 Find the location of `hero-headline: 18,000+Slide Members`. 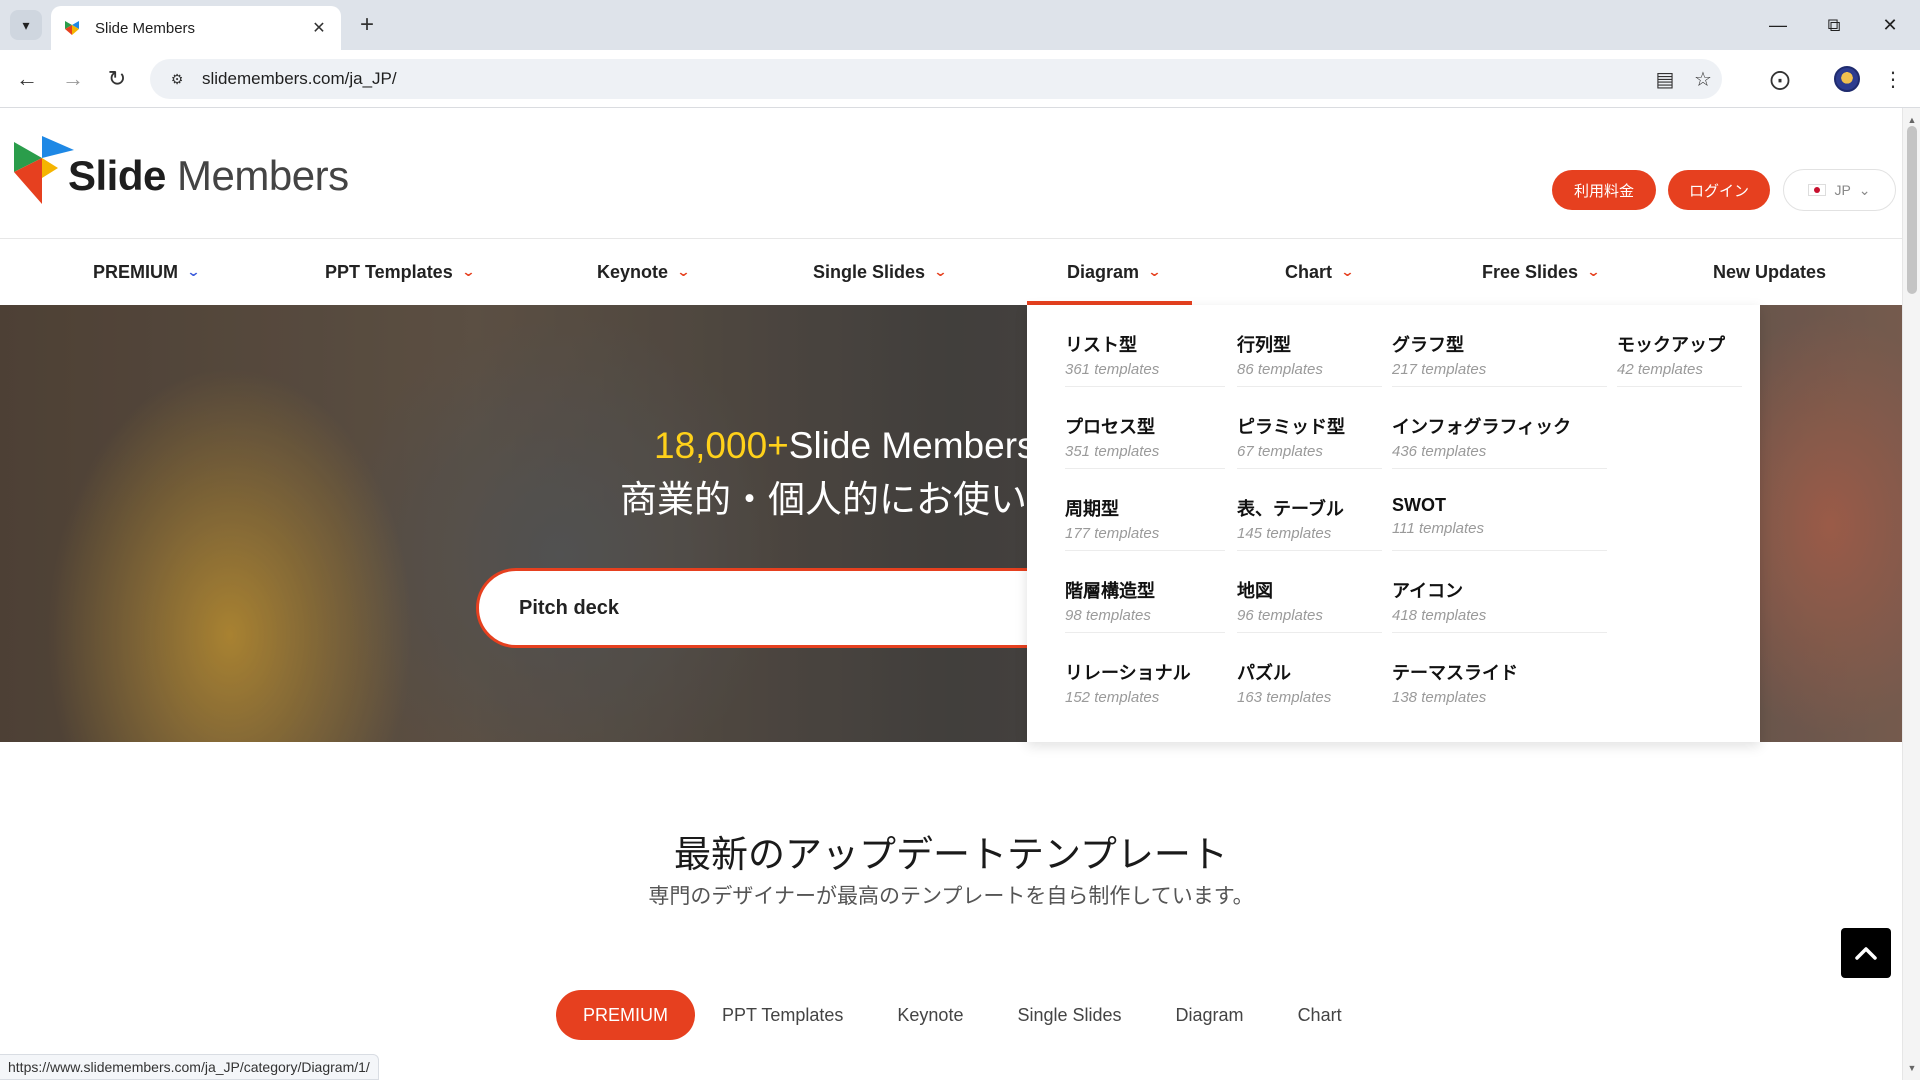

hero-headline: 18,000+Slide Members is located at coordinates (845, 446).